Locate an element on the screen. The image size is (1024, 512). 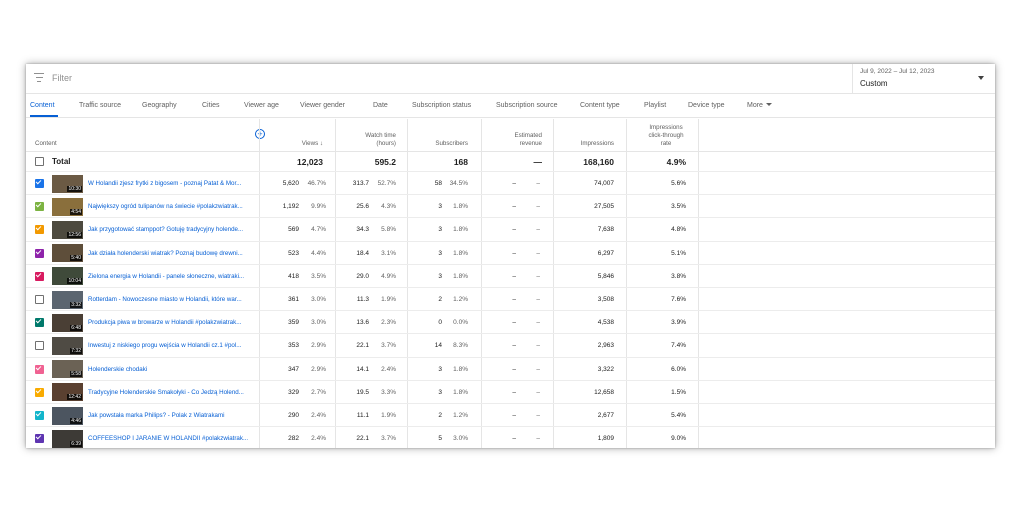
video-duration: 10:04 is located at coordinates (74, 281).